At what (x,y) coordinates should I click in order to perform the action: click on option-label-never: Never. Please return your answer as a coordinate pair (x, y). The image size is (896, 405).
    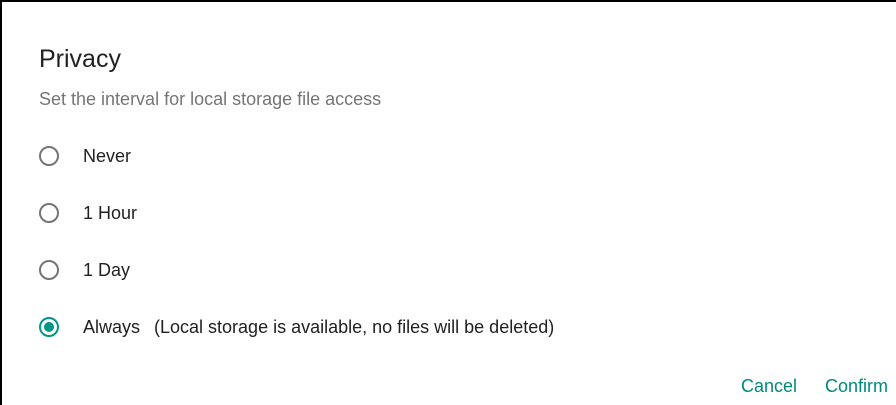
    Looking at the image, I should click on (107, 155).